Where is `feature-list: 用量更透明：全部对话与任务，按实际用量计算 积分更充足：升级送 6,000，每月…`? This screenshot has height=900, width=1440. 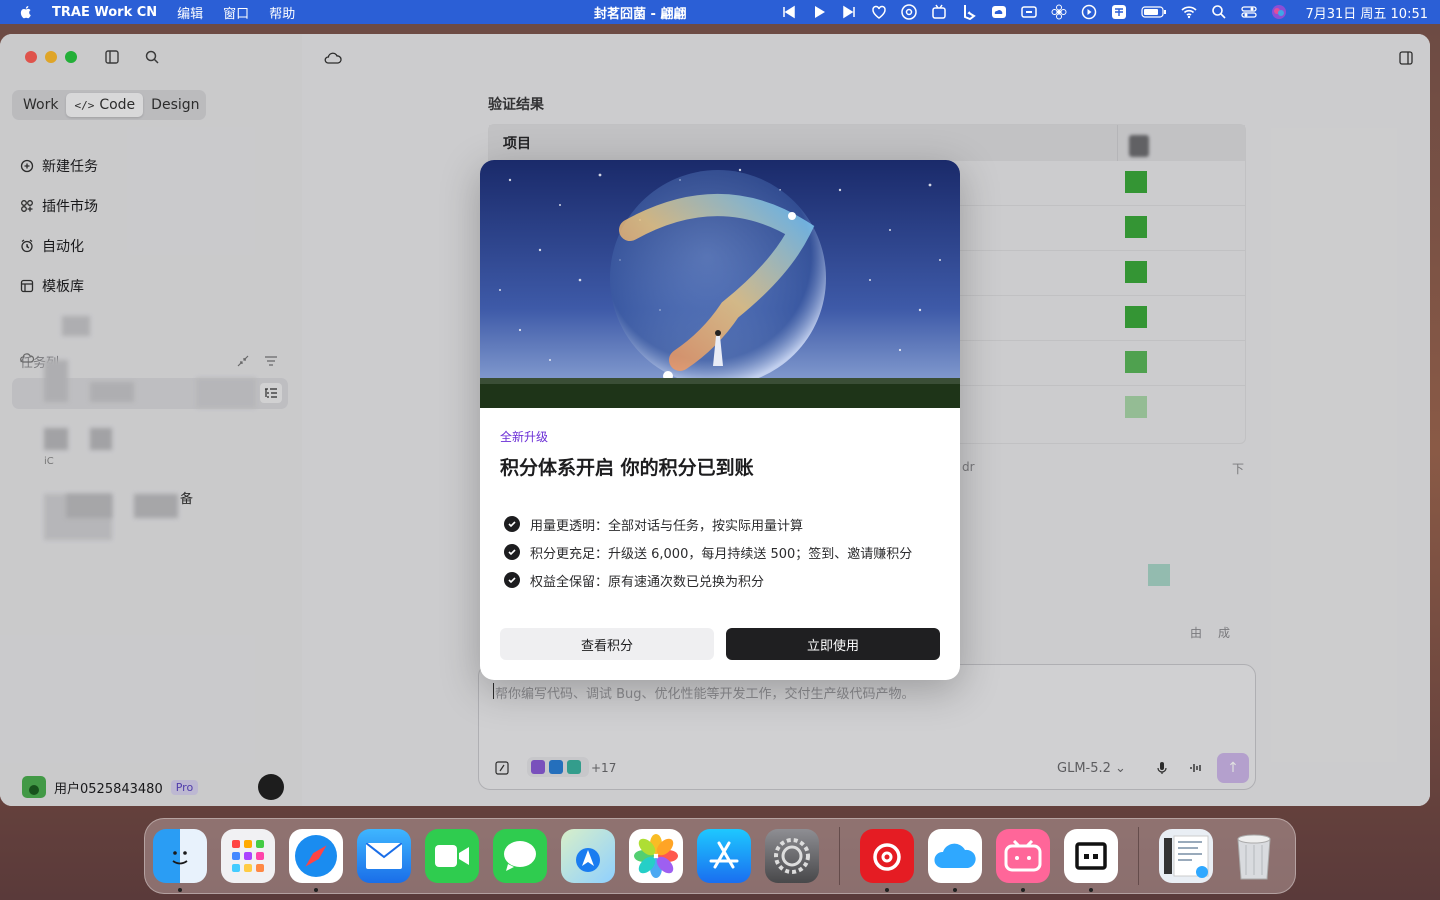
feature-list: 用量更透明：全部对话与任务，按实际用量计算 积分更充足：升级送 6,000，每月… is located at coordinates (720, 552).